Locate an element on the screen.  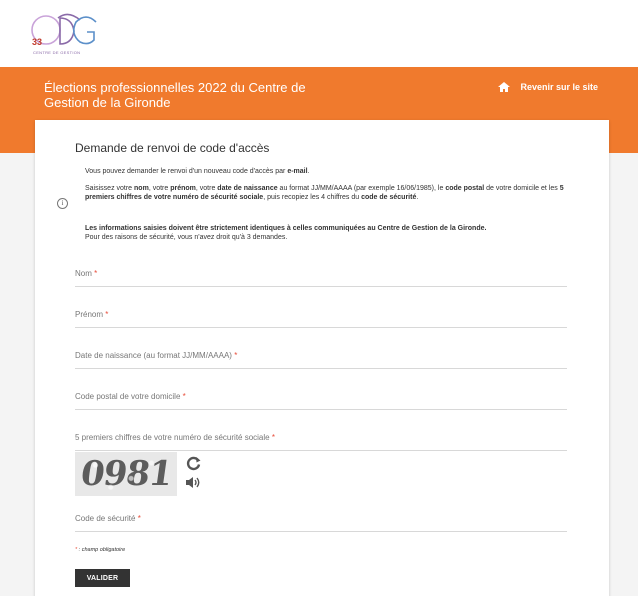
captcha-image: 0981 is located at coordinates (126, 474).